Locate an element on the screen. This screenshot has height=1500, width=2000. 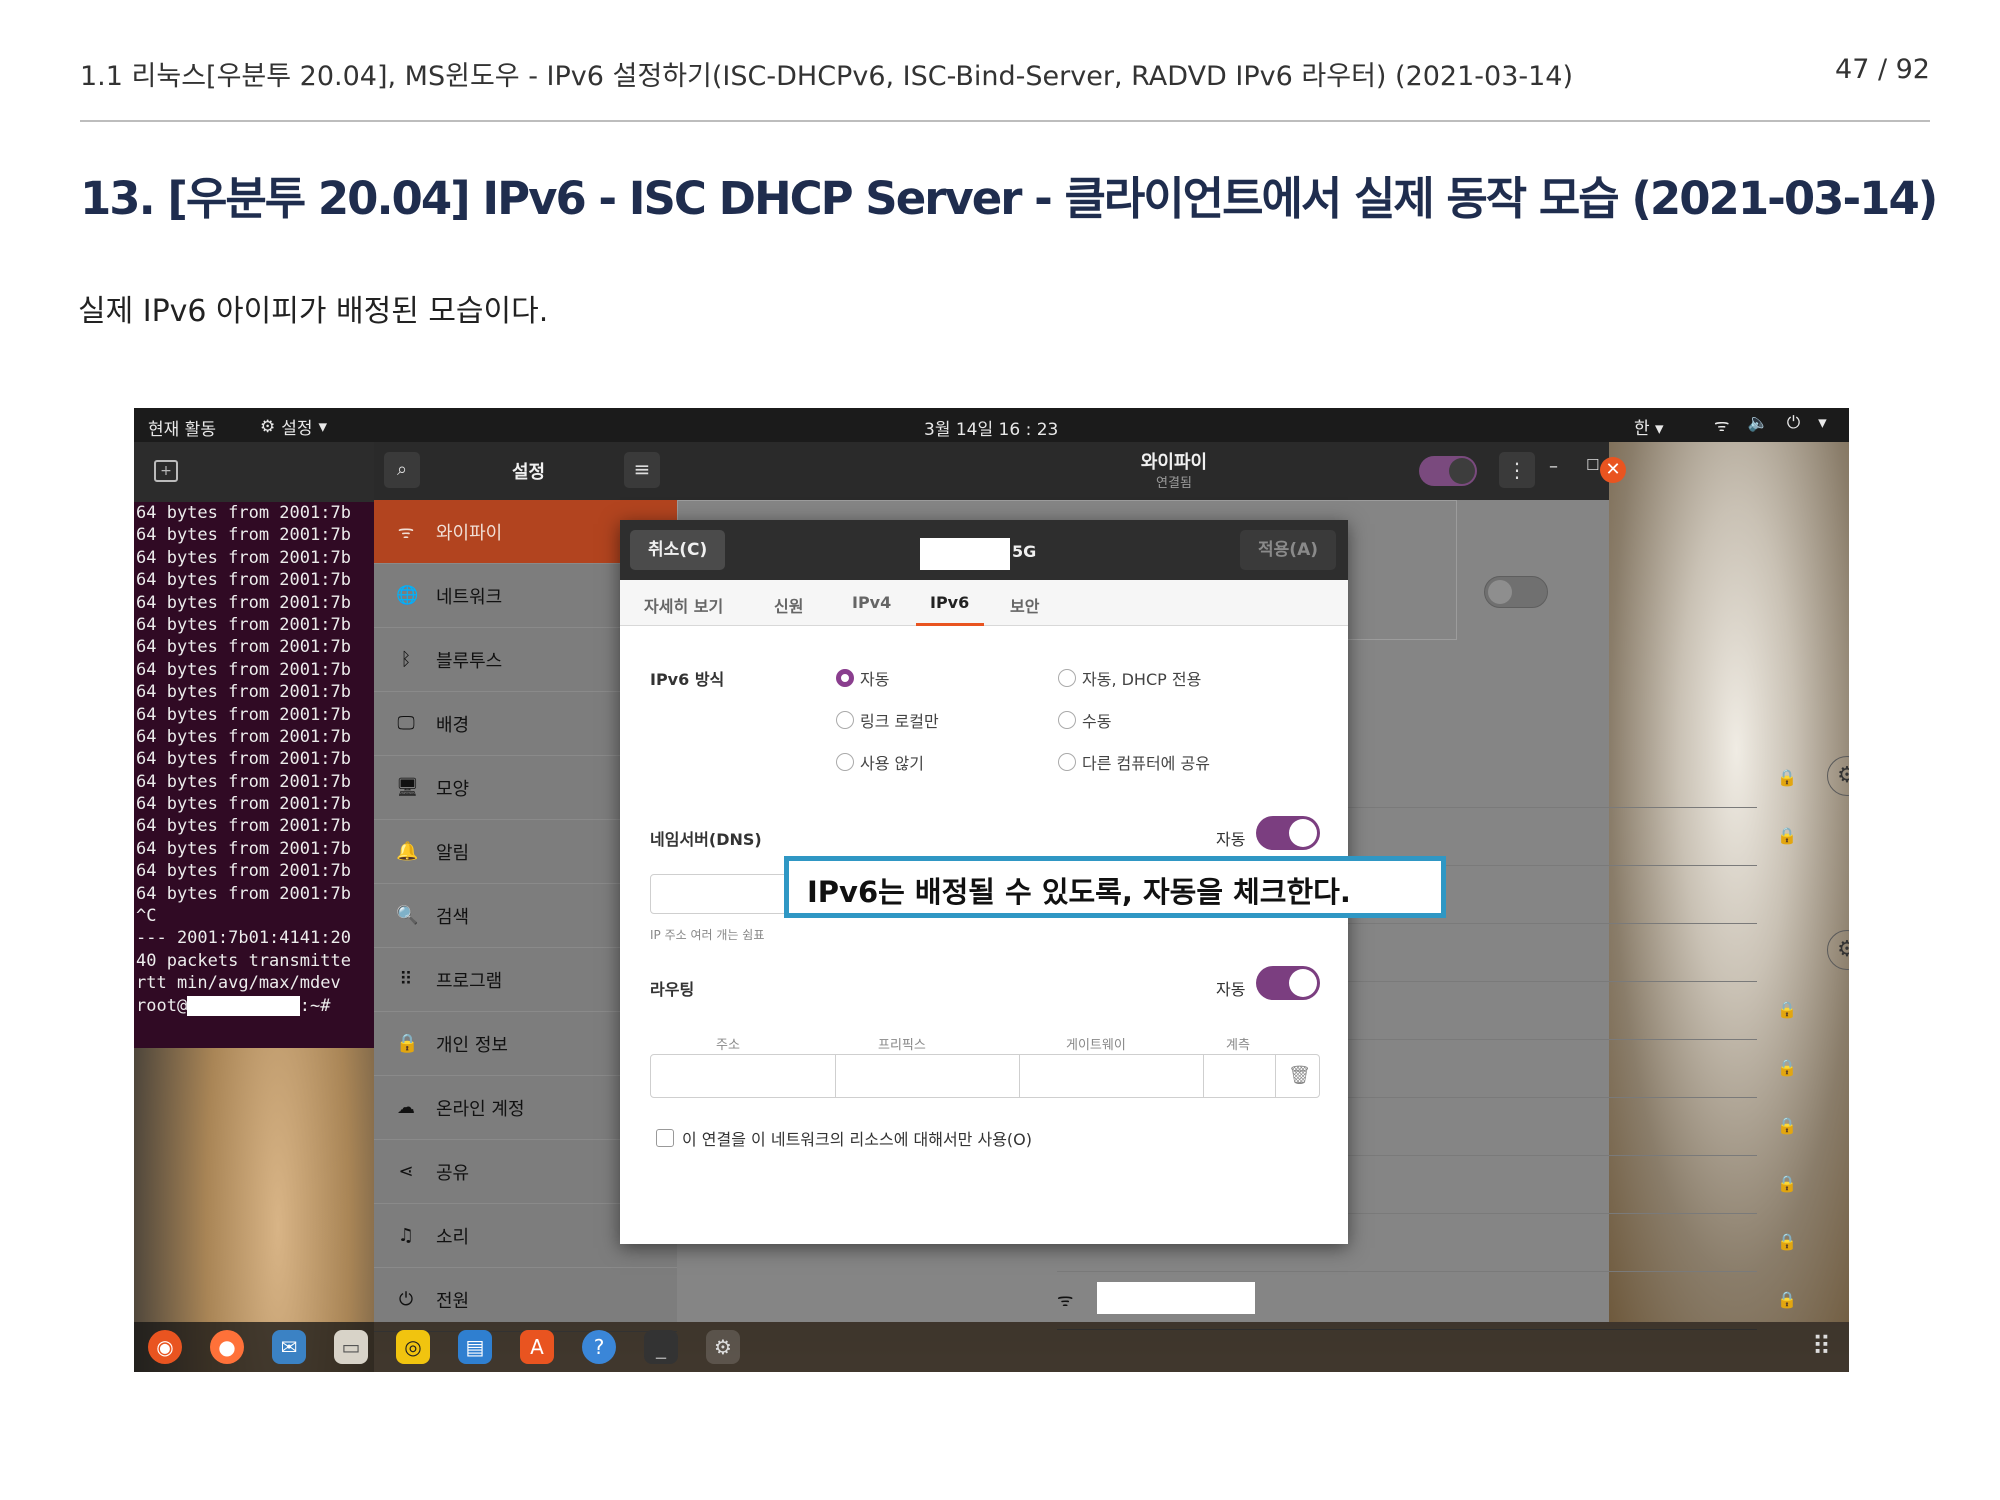
system-tray: ᯤ 🔈 ⏻ ▾ is located at coordinates (1770, 424).